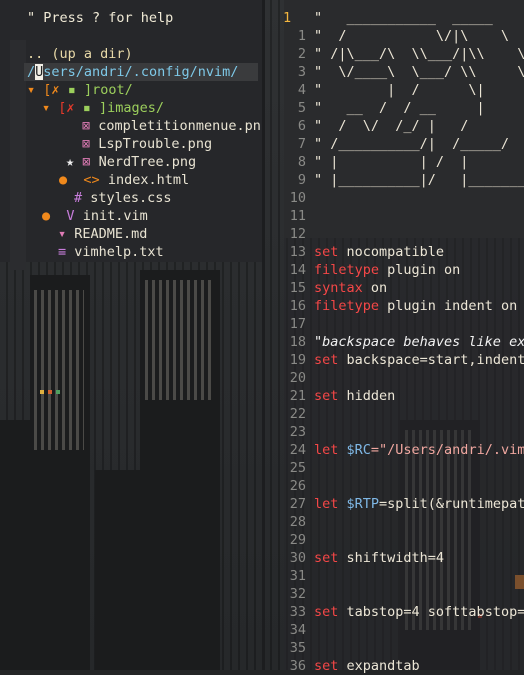 The width and height of the screenshot is (524, 675). I want to click on line-number: 13, so click(297, 252).